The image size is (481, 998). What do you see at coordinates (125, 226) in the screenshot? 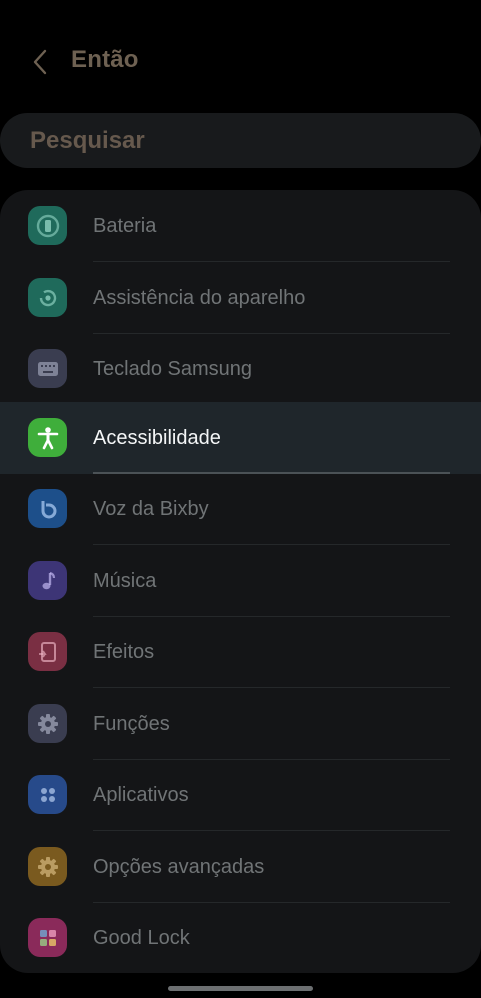
I see `item-label: Bateria` at bounding box center [125, 226].